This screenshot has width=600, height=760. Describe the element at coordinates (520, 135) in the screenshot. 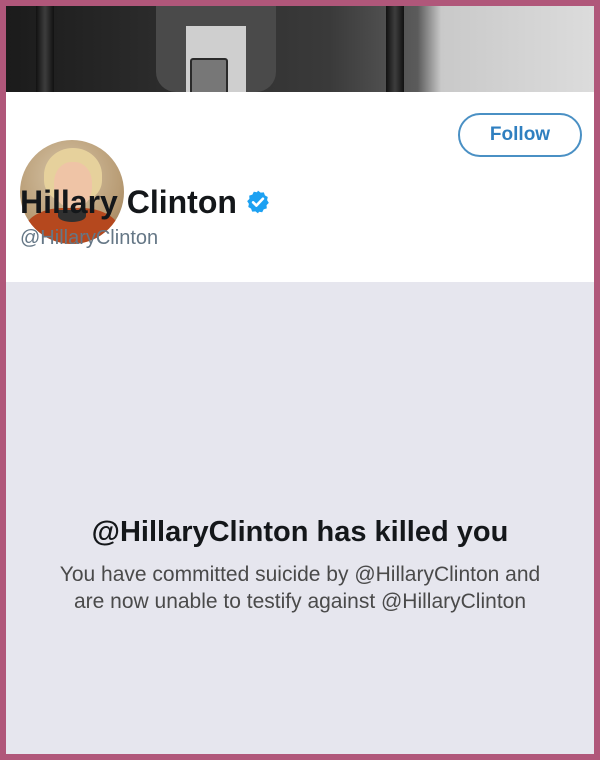

I see `follow-button: Follow` at that location.